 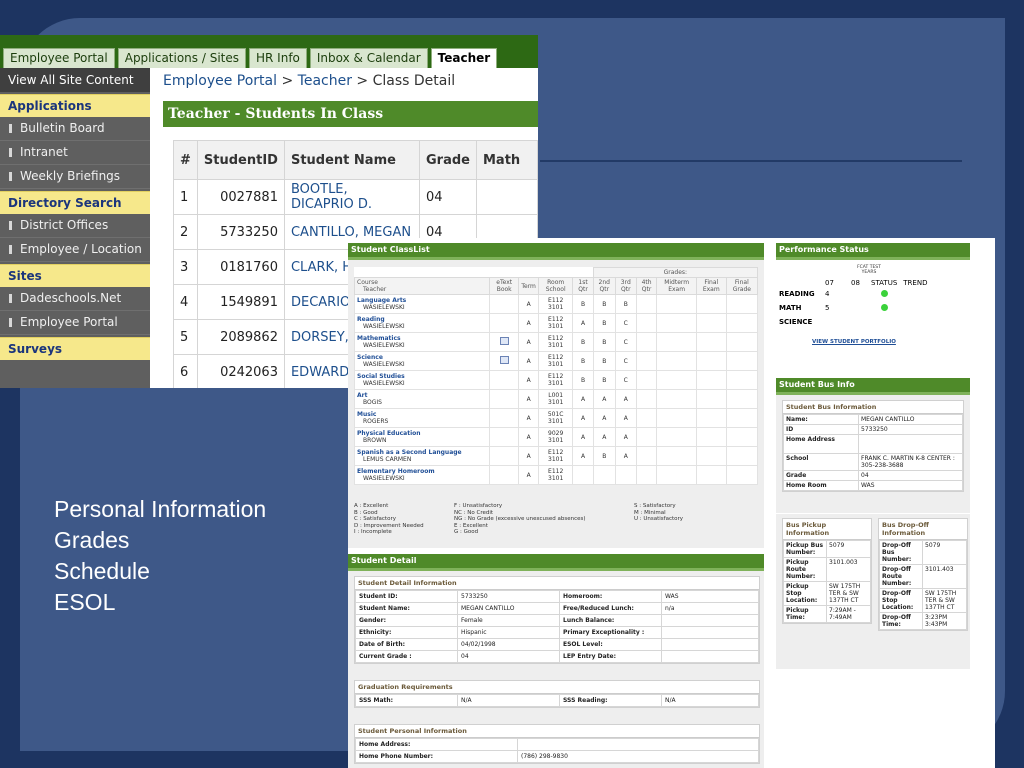 I want to click on list-item: Language Arts WASIELEWSKI A E112 3101 B B B, so click(x=556, y=304).